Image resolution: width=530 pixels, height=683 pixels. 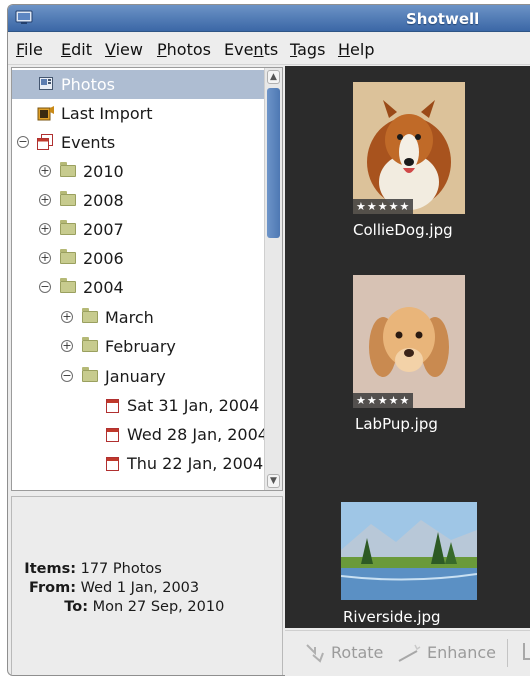 I want to click on info-items-label: Items:, so click(x=50, y=569).